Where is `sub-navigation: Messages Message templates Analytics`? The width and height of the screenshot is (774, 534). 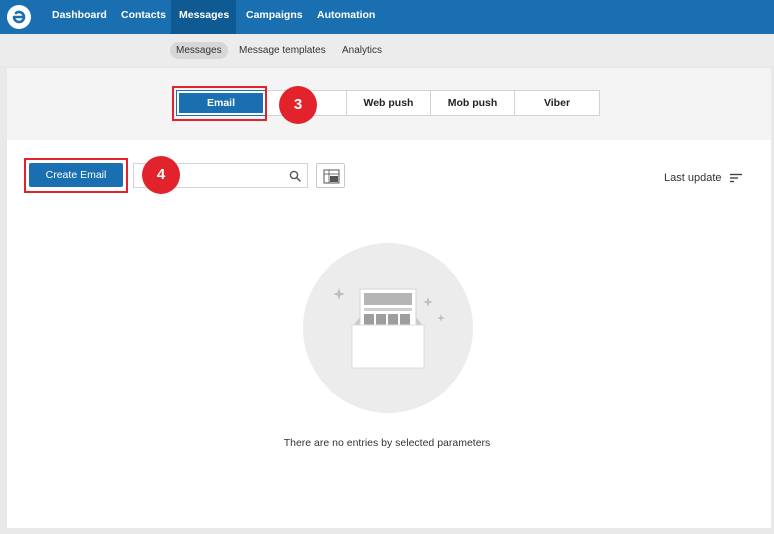 sub-navigation: Messages Message templates Analytics is located at coordinates (387, 50).